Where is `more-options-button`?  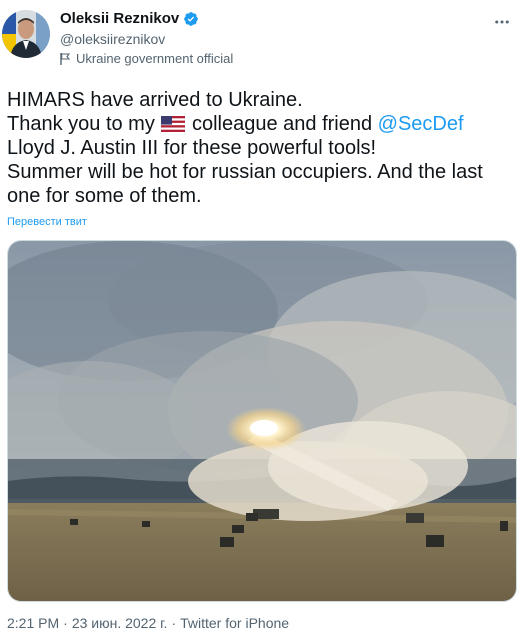
more-options-button is located at coordinates (502, 22).